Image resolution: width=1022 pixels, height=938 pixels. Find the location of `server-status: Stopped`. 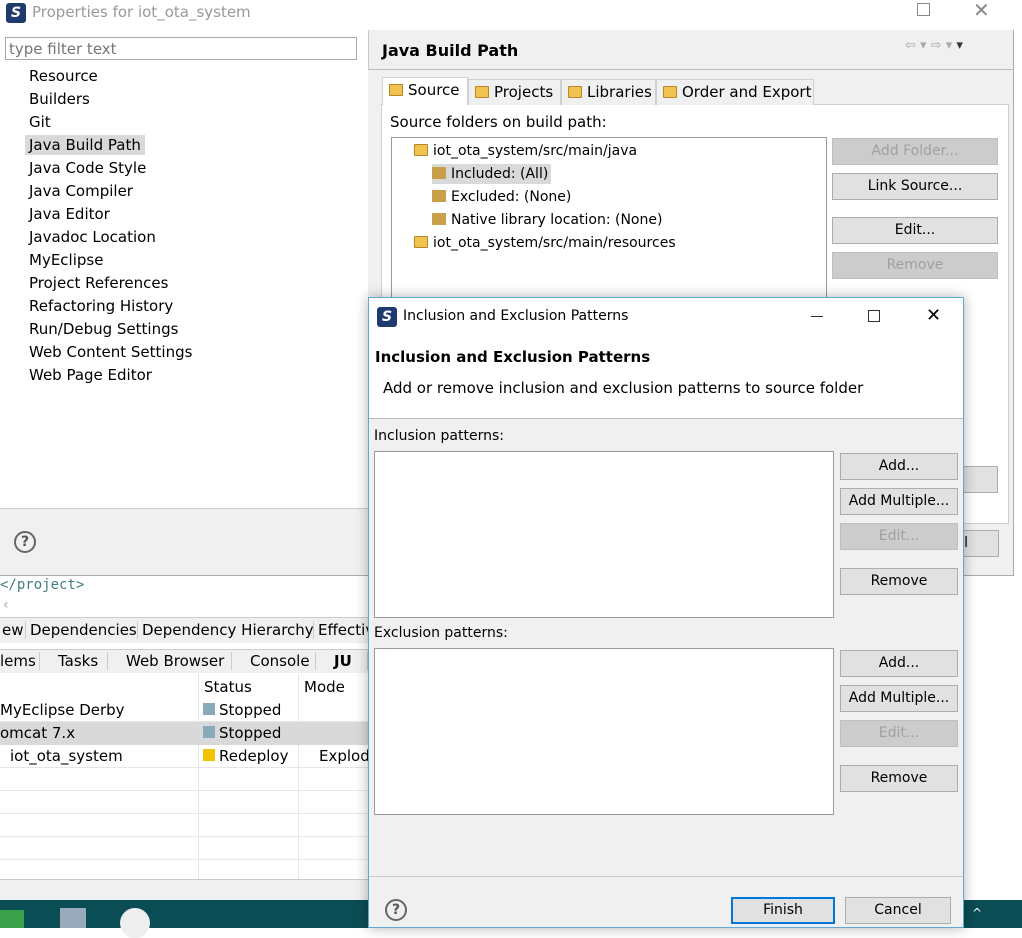

server-status: Stopped is located at coordinates (250, 733).